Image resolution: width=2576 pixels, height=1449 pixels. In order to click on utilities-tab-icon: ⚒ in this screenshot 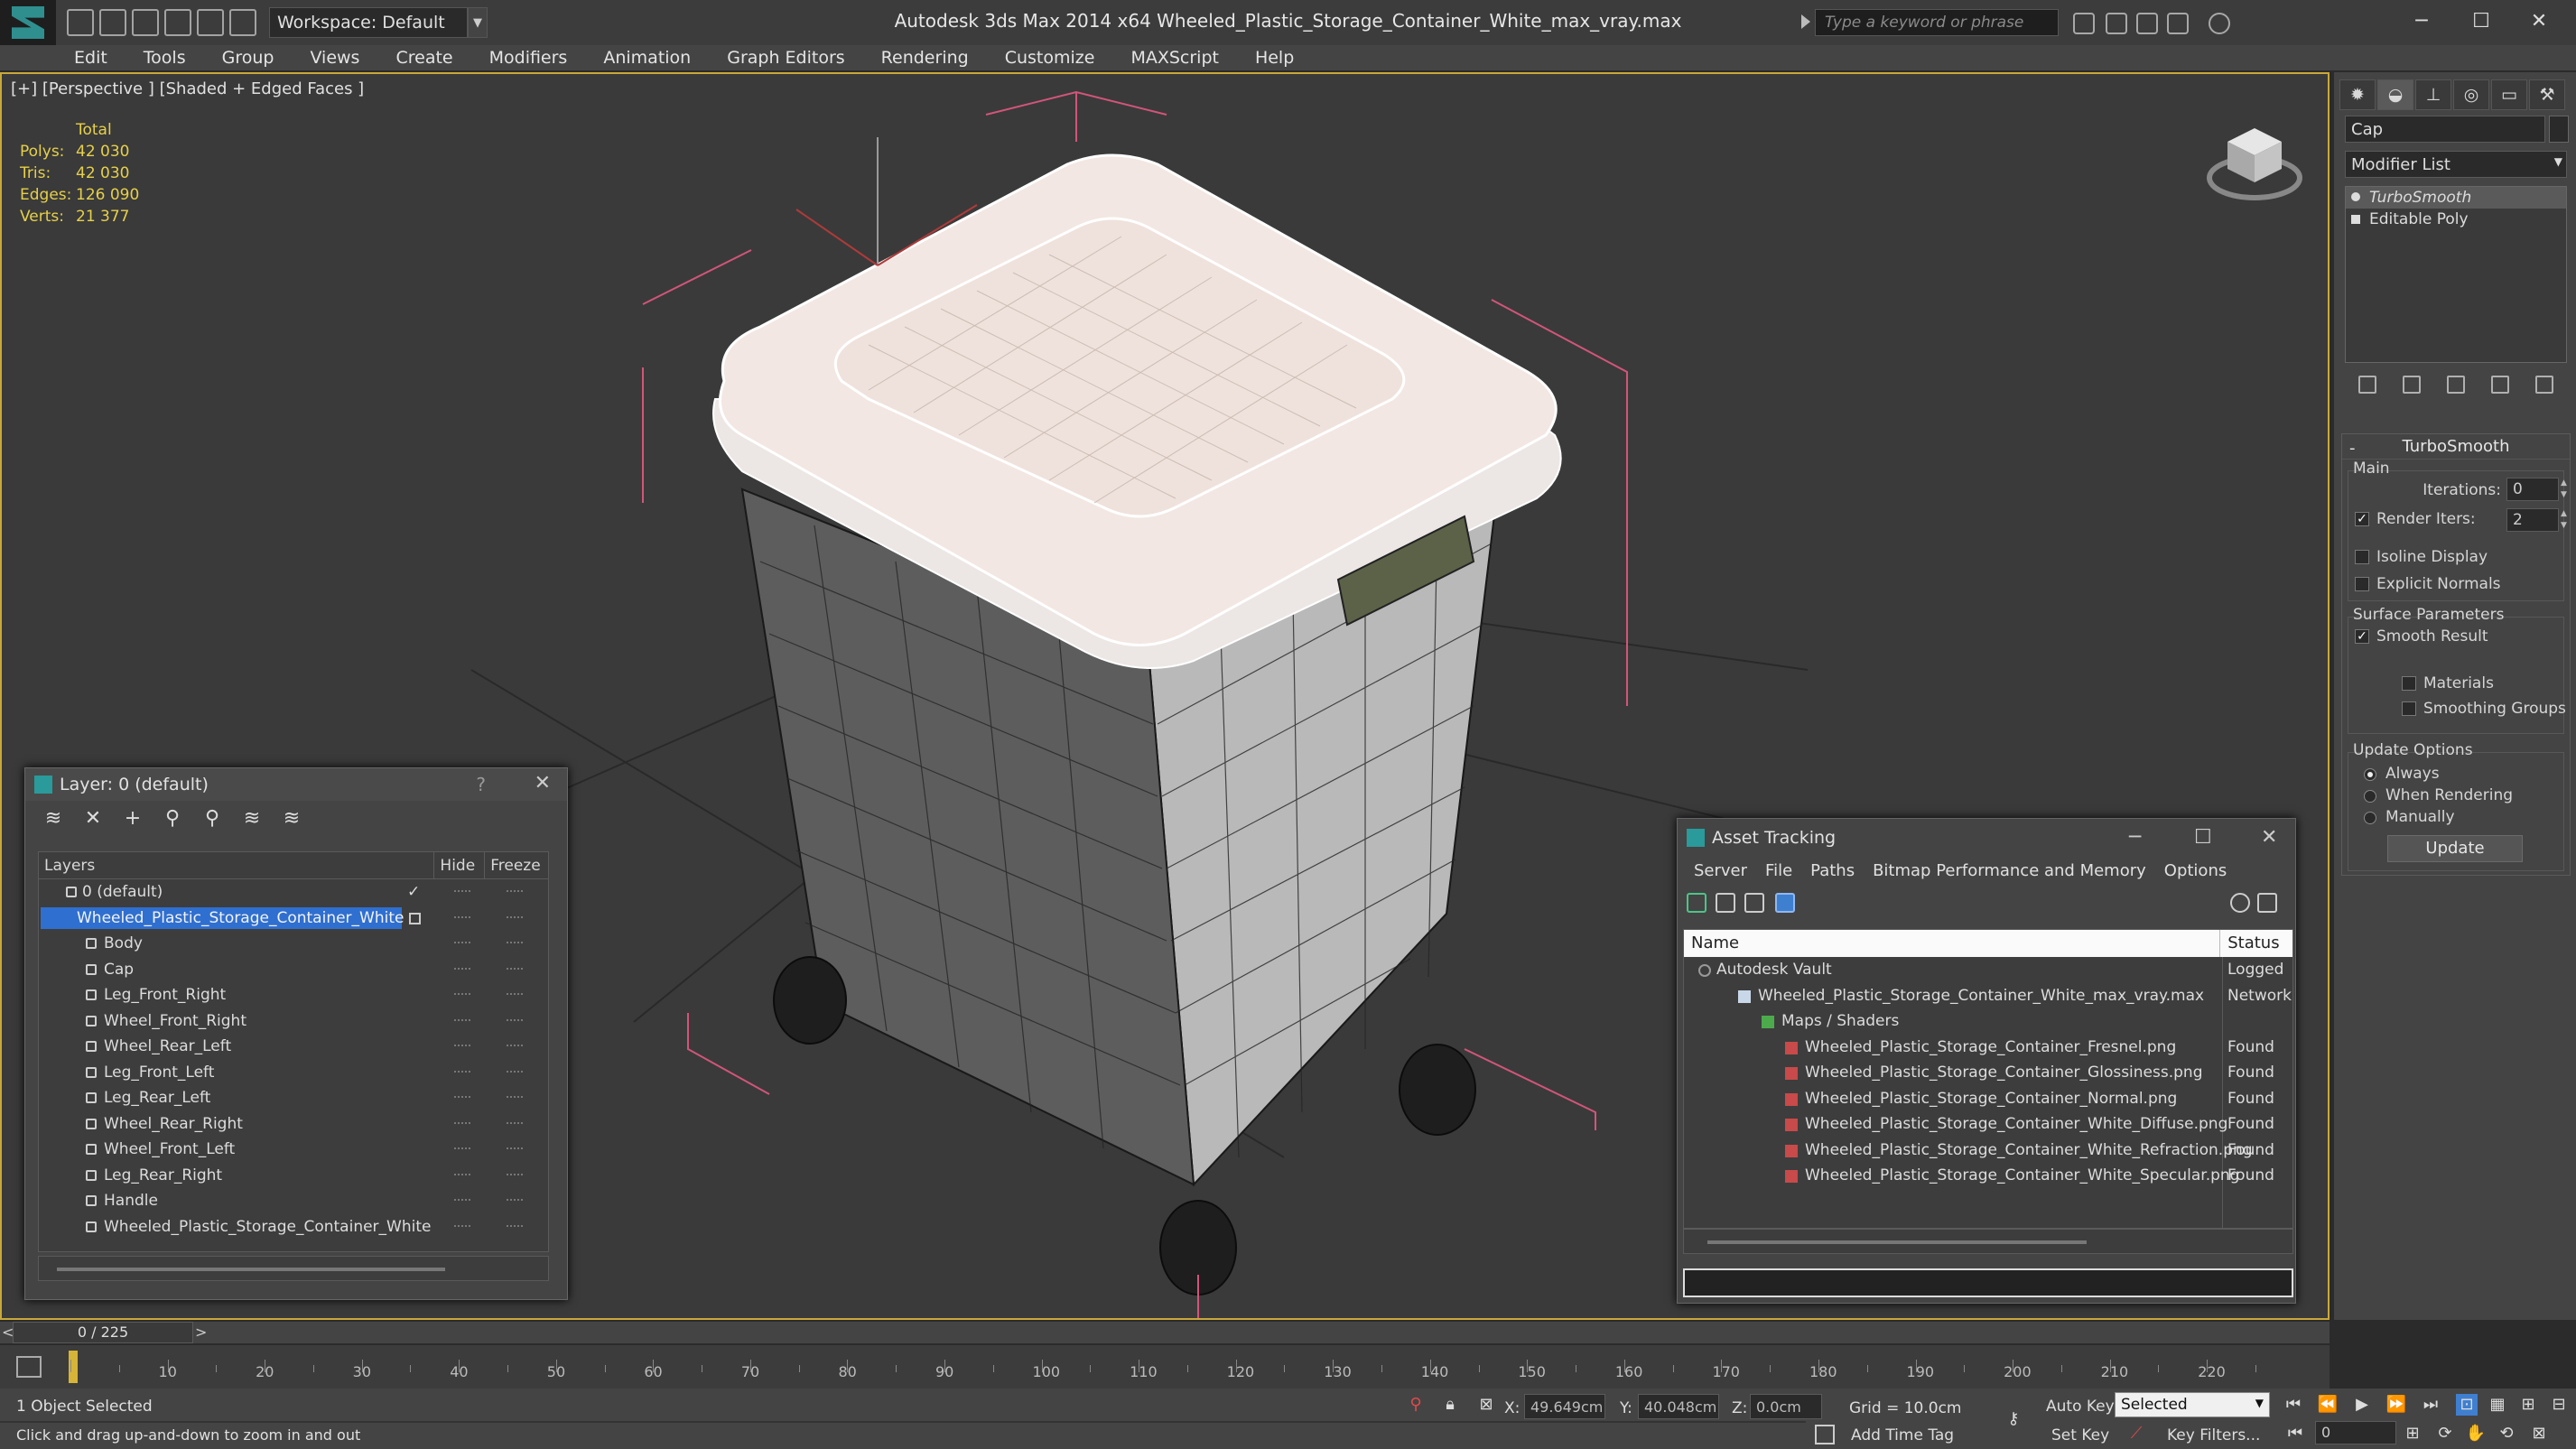, I will do `click(2547, 94)`.